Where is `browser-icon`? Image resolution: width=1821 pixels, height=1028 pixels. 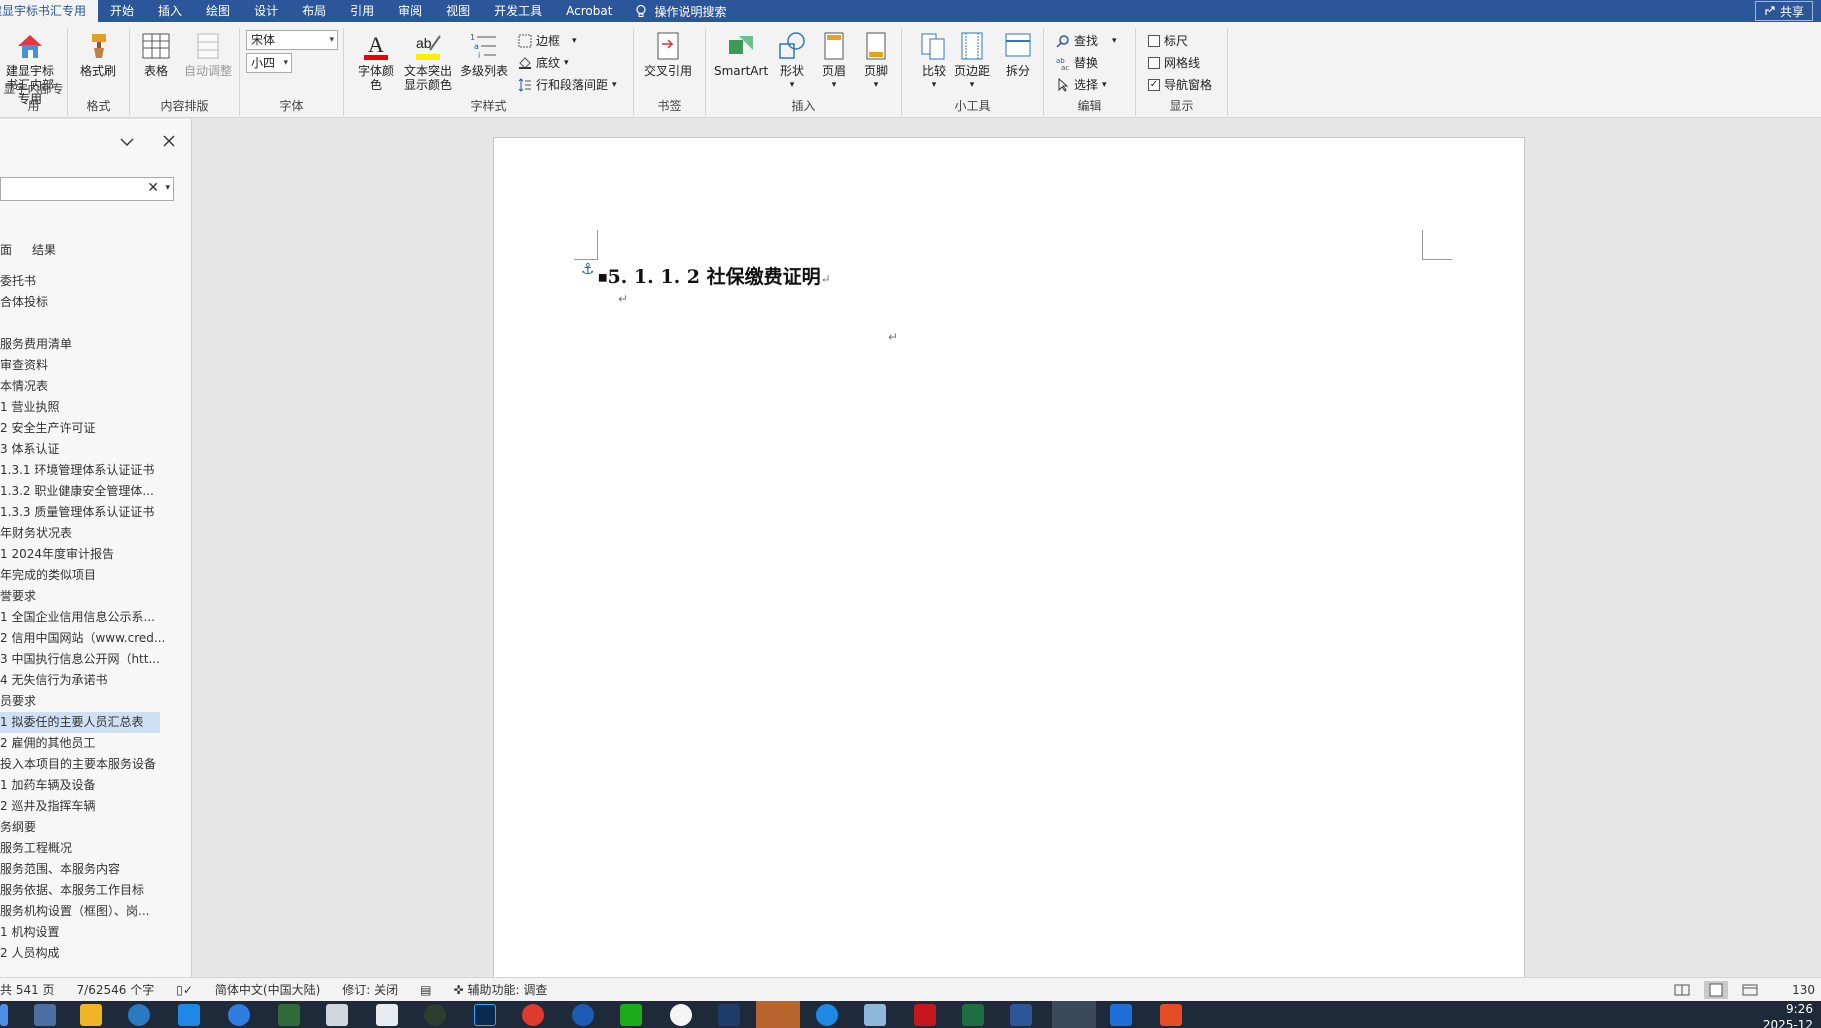 browser-icon is located at coordinates (827, 1015).